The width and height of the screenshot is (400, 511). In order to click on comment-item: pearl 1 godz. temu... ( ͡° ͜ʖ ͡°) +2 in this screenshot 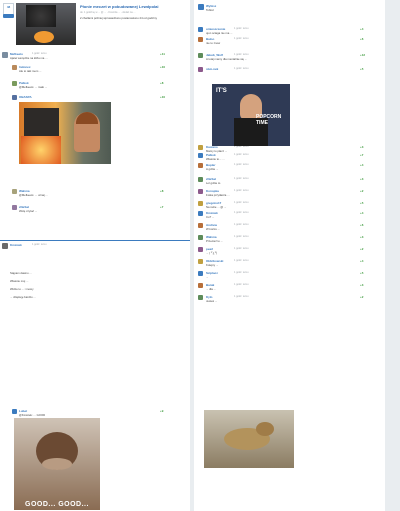, I will do `click(289, 251)`.